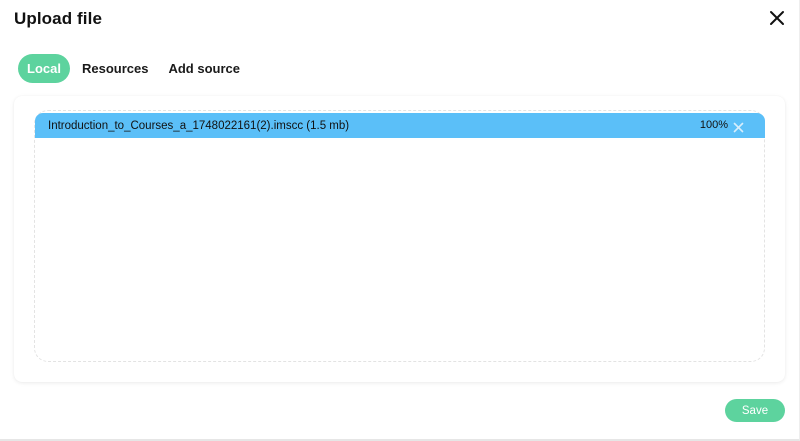 The height and width of the screenshot is (441, 800). Describe the element at coordinates (204, 68) in the screenshot. I see `tab-add-source: Add source` at that location.